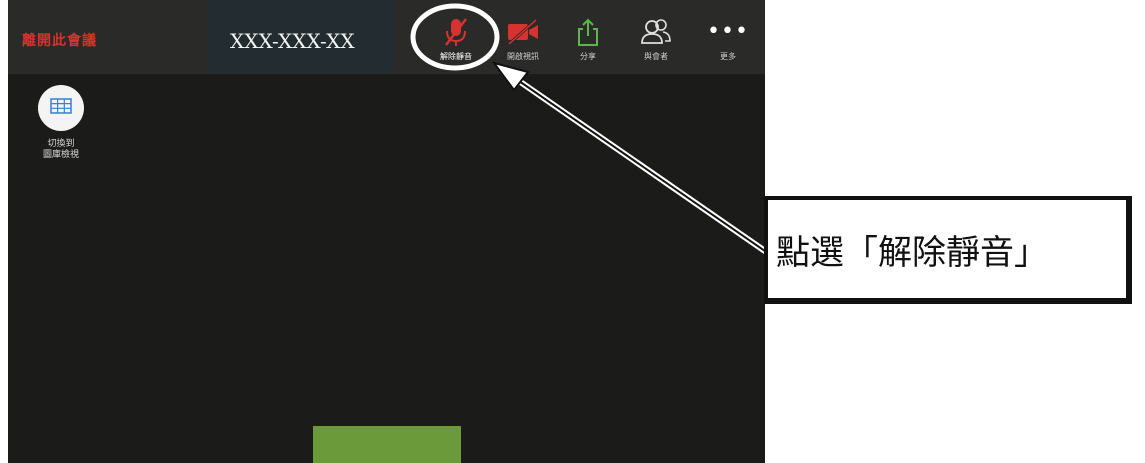 This screenshot has width=1145, height=463. I want to click on muted-microphone-icon, so click(456, 32).